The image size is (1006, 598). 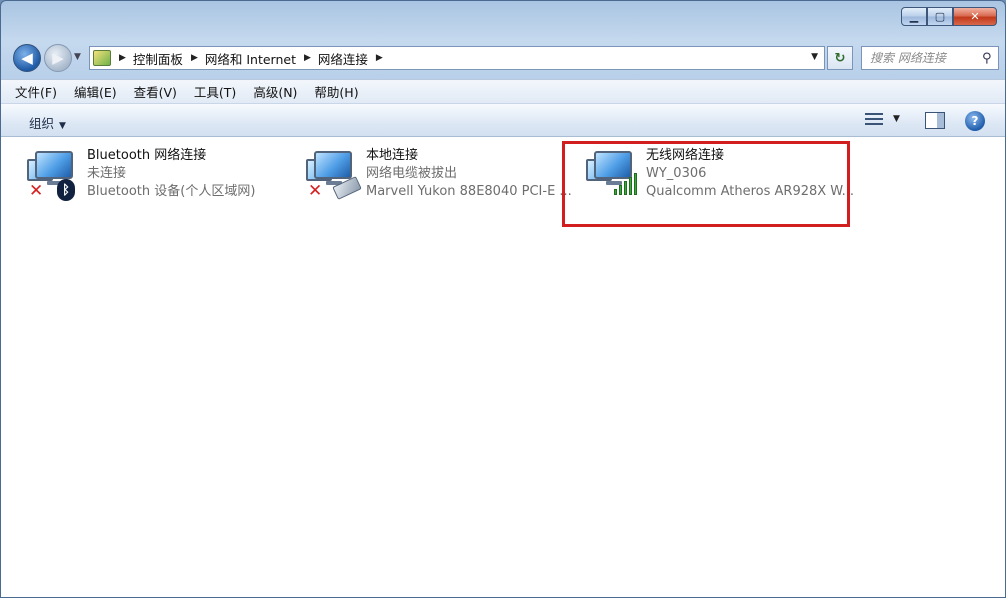 I want to click on connection-status: 网络电缆被拔出, so click(x=412, y=173).